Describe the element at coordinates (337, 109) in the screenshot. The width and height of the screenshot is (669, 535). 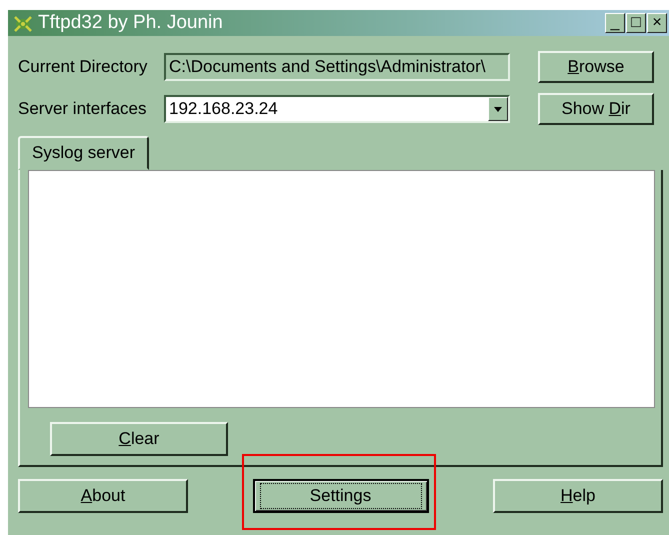
I see `interface-dropdown: 192.168.23.24` at that location.